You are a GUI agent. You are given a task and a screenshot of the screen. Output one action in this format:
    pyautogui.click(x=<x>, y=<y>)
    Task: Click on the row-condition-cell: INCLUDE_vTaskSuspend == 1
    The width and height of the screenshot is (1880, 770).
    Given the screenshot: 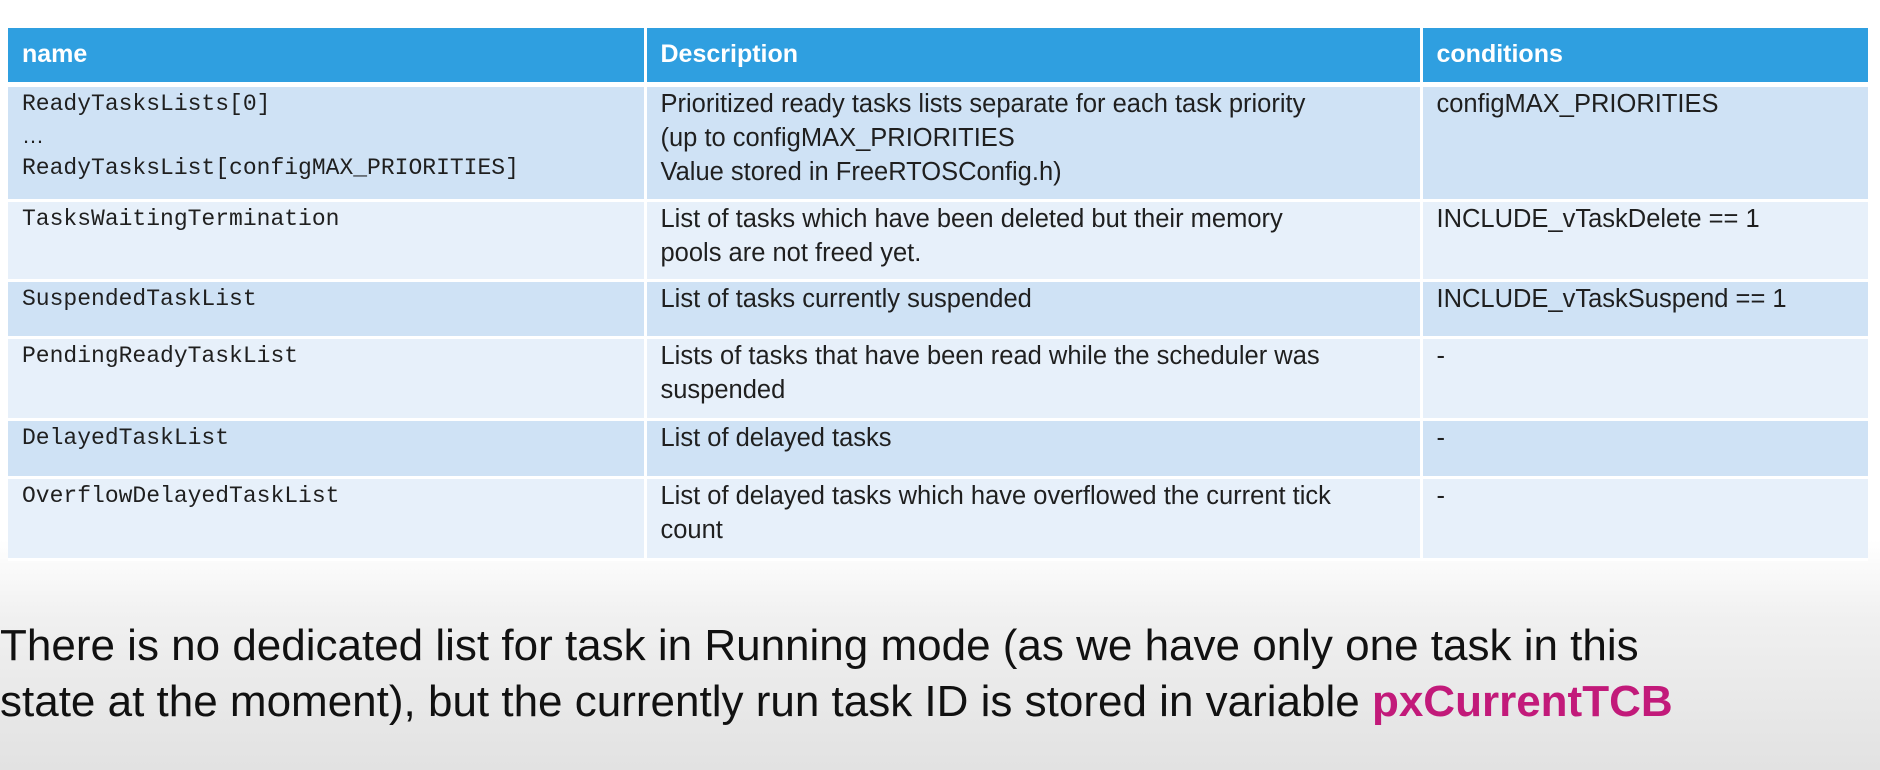 What is the action you would take?
    pyautogui.click(x=1644, y=309)
    